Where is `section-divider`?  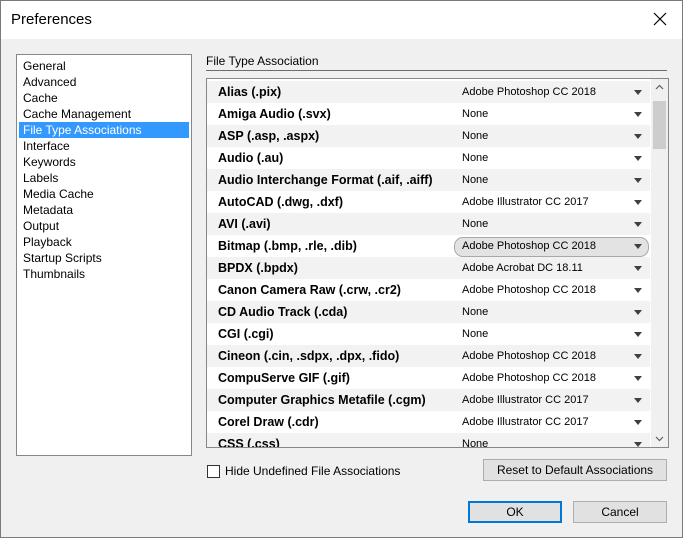
section-divider is located at coordinates (436, 70).